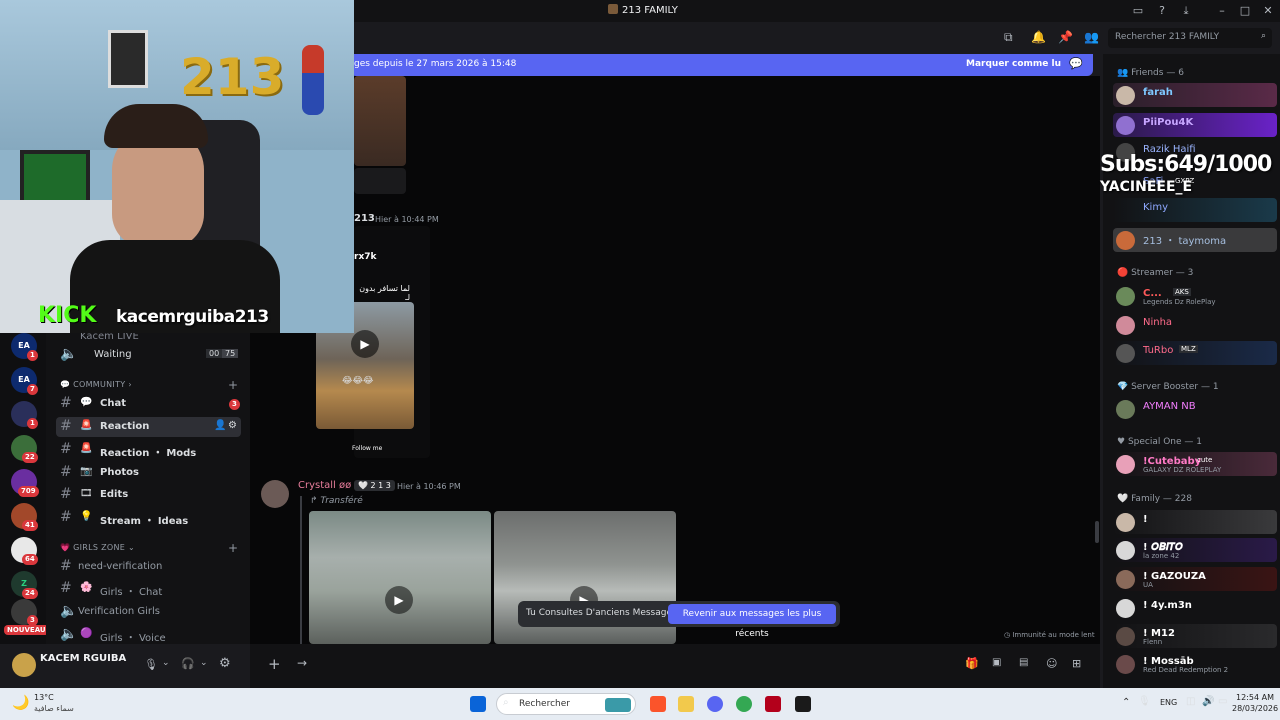 The height and width of the screenshot is (720, 1280). I want to click on battery-icon: ▭, so click(1222, 701).